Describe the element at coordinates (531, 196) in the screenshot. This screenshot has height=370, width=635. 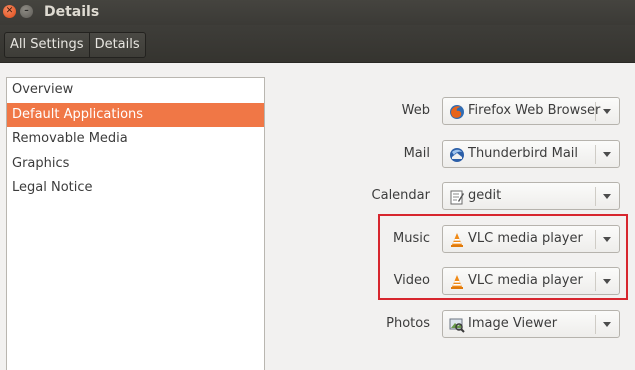
I see `calendar-app-combo: gedit` at that location.